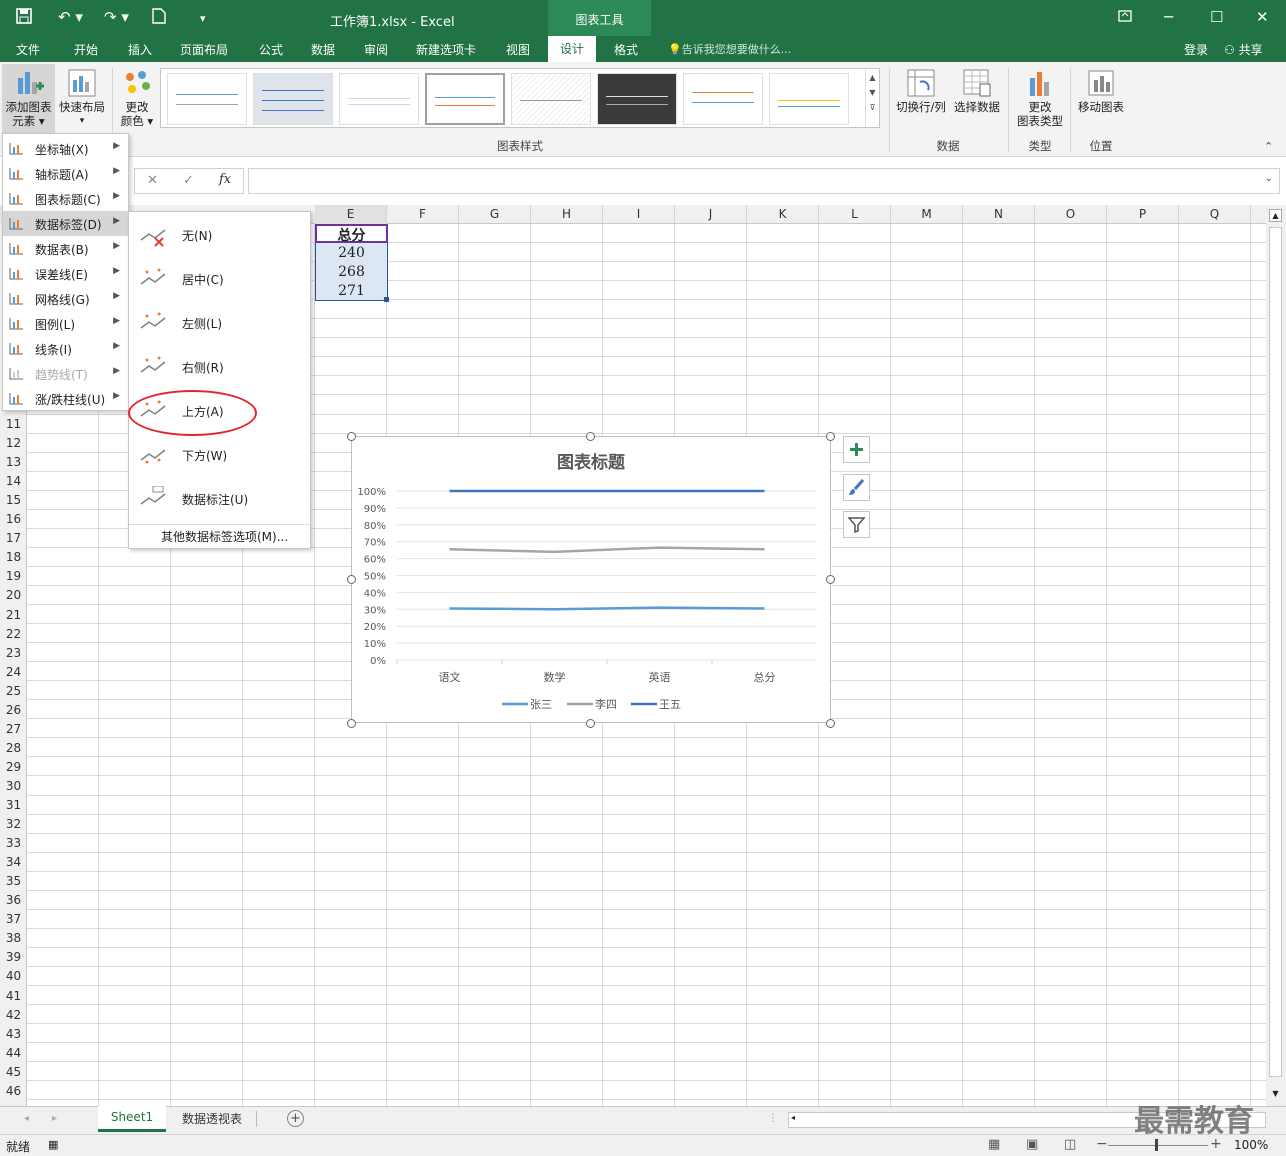 The image size is (1286, 1156). Describe the element at coordinates (159, 18) in the screenshot. I see `new-document-icon` at that location.